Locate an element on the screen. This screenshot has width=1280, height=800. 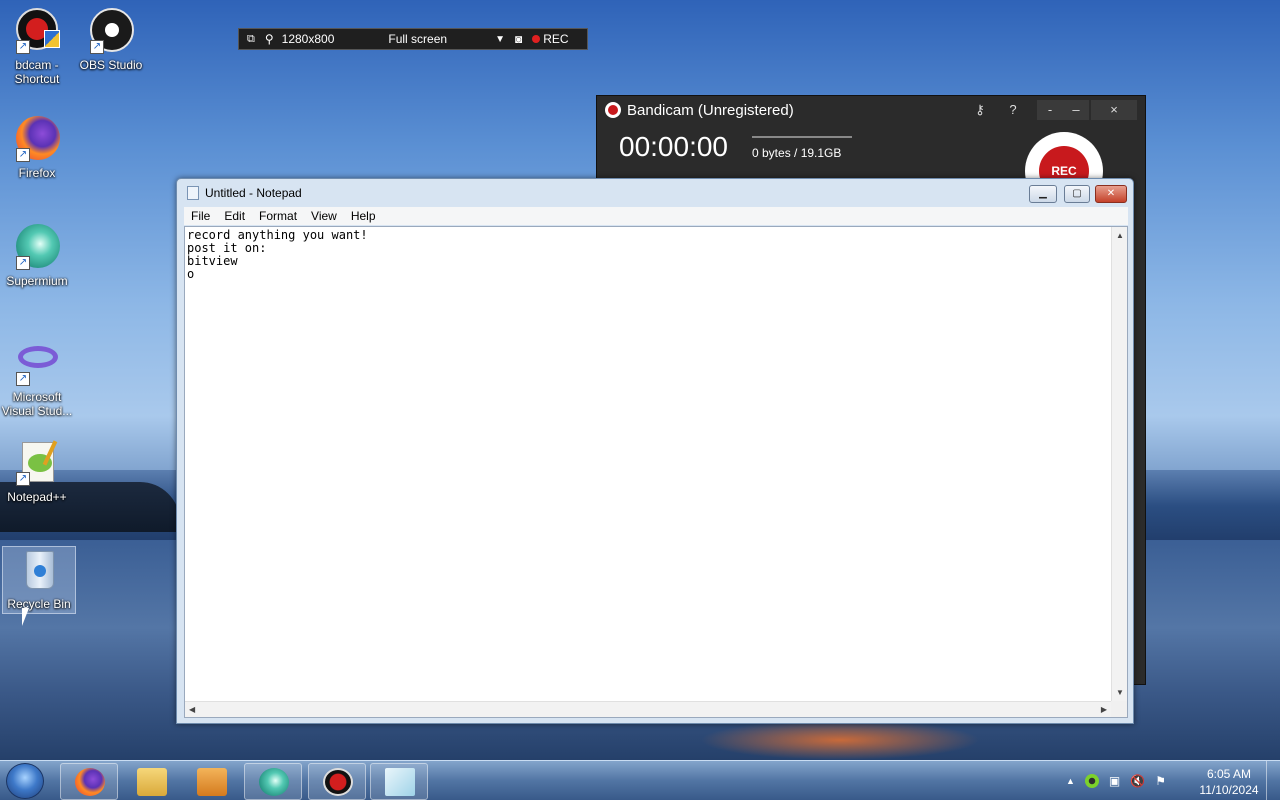
desktop-icon-label: Recycle Bin is located at coordinates (39, 604).